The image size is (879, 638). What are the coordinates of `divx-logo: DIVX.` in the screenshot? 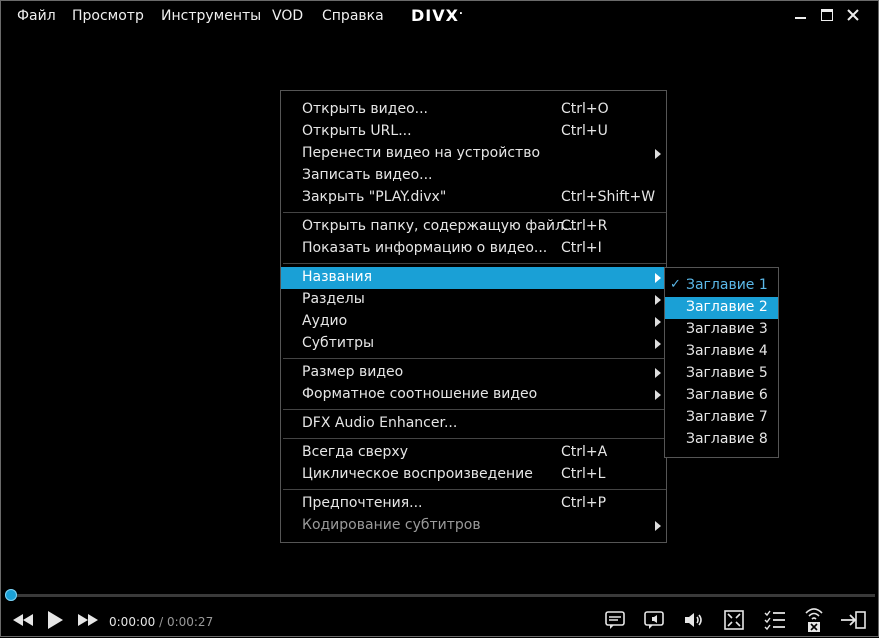 It's located at (437, 15).